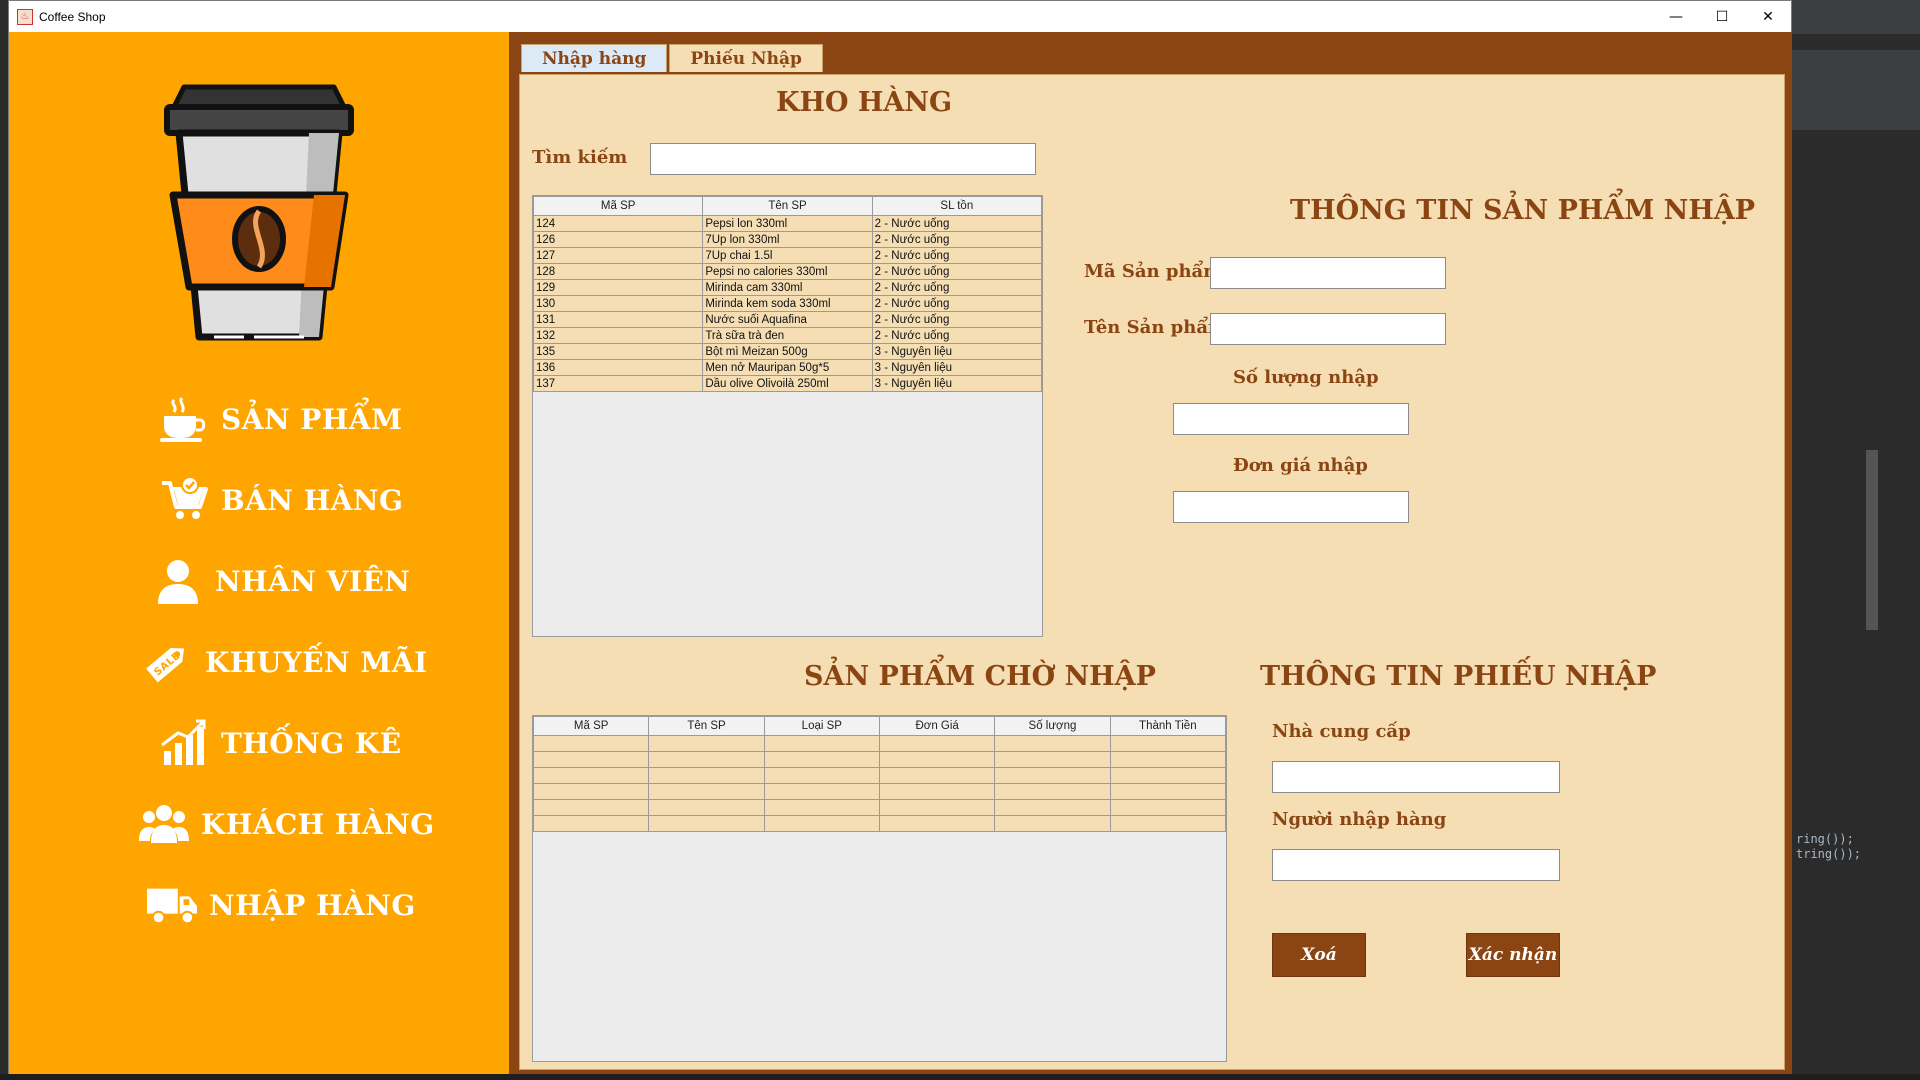 This screenshot has width=1920, height=1080. I want to click on ten-sp-input, so click(1328, 329).